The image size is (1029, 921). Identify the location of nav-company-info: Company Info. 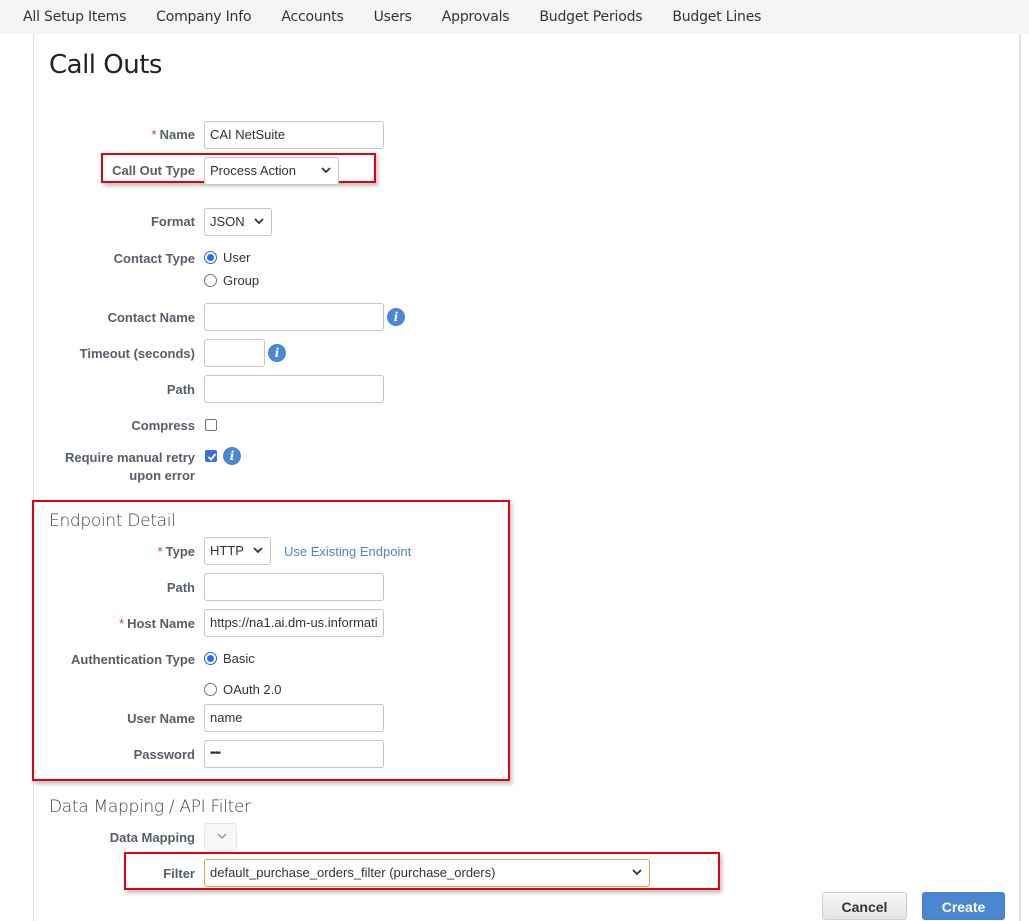
(203, 17).